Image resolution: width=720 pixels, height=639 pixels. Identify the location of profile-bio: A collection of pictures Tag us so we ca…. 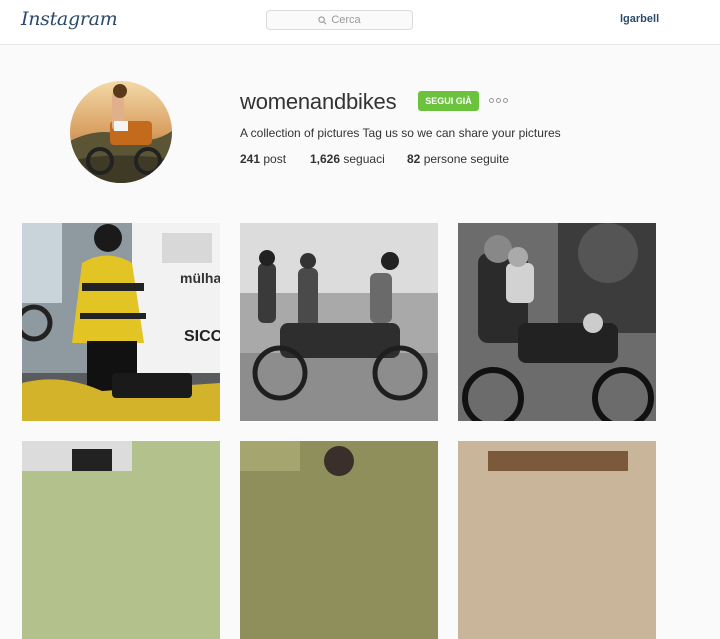
(400, 133).